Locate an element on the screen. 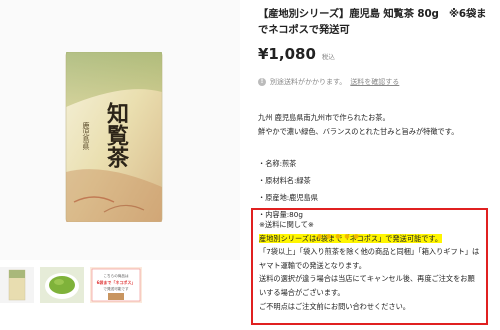 Image resolution: width=500 pixels, height=330 pixels. thumb3-line3: で発送可能です is located at coordinates (116, 288).